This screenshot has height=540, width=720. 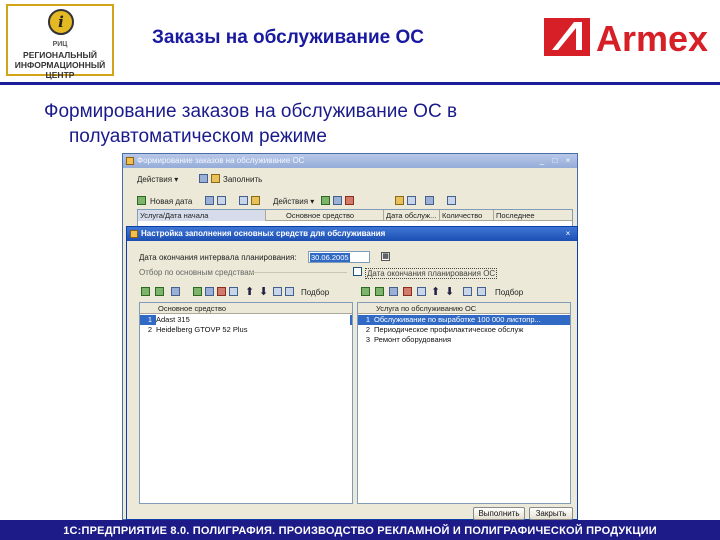 I want to click on dialog-close-button: ×, so click(x=568, y=234).